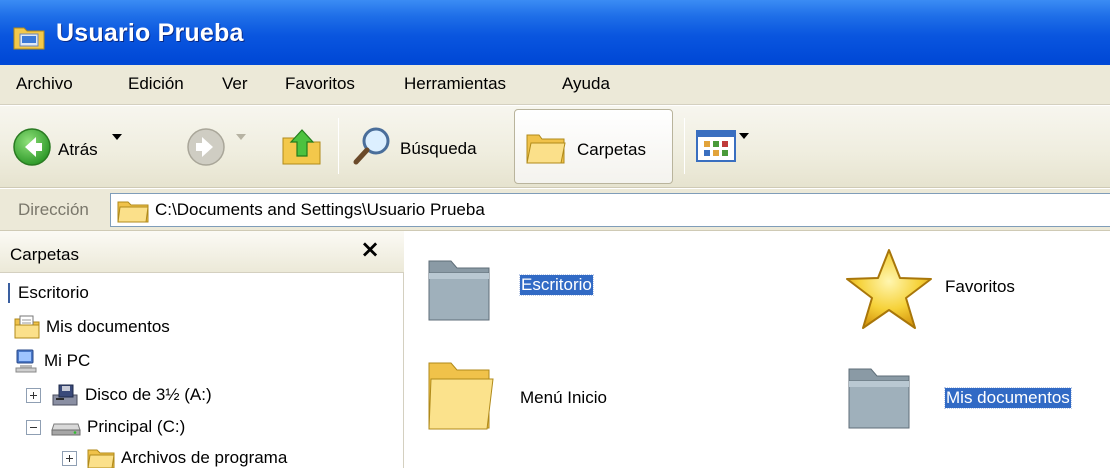  What do you see at coordinates (148, 394) in the screenshot?
I see `tree-item-label: Disco de 3½ (A:)` at bounding box center [148, 394].